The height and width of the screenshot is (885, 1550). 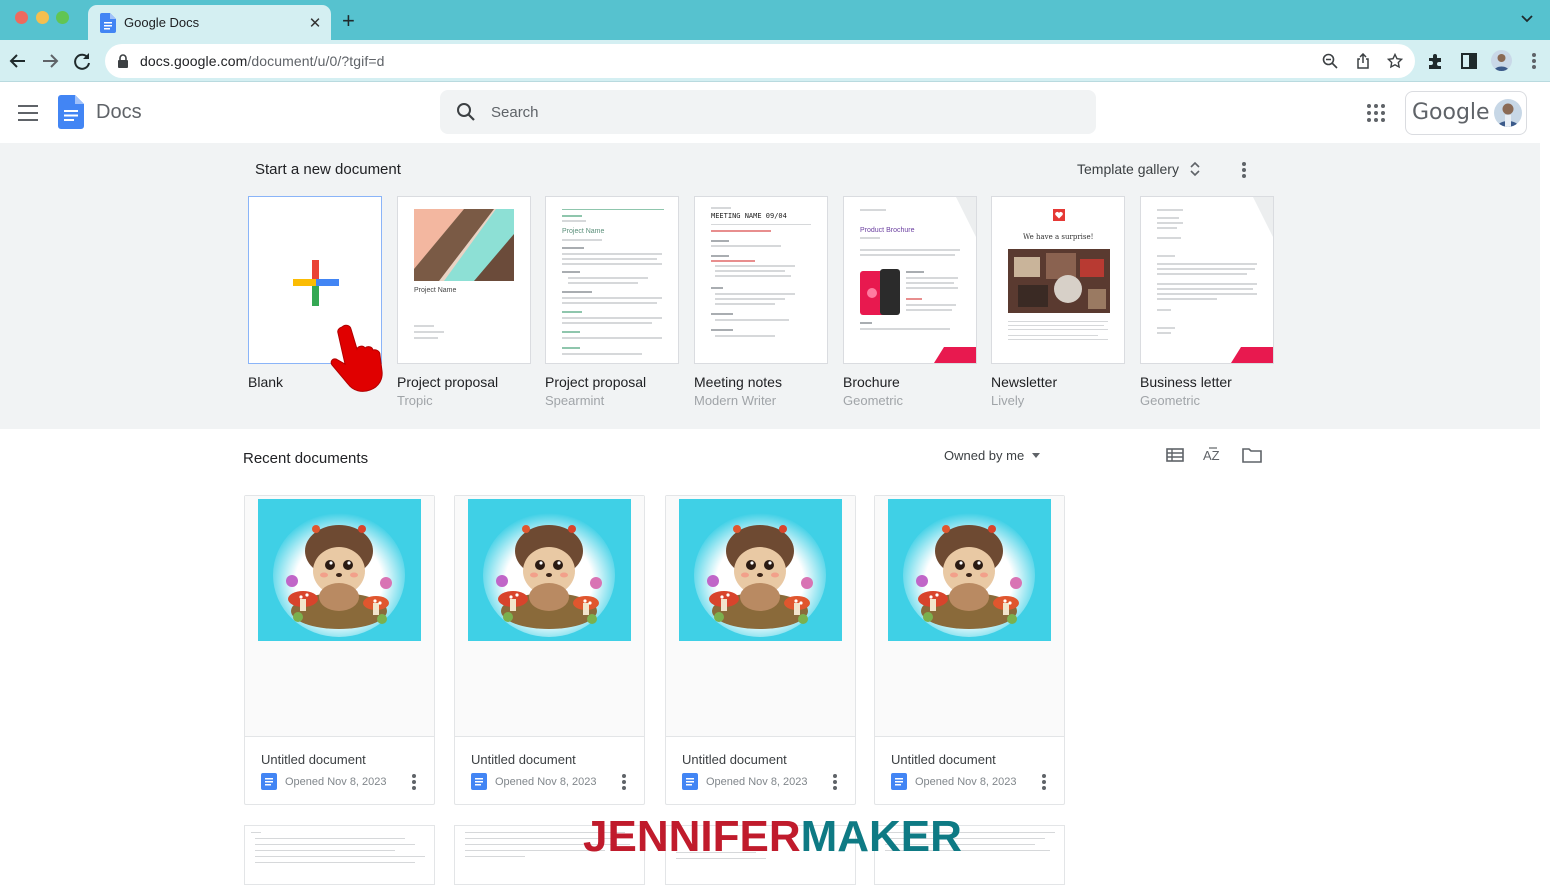 I want to click on template-more-icon, so click(x=1244, y=170).